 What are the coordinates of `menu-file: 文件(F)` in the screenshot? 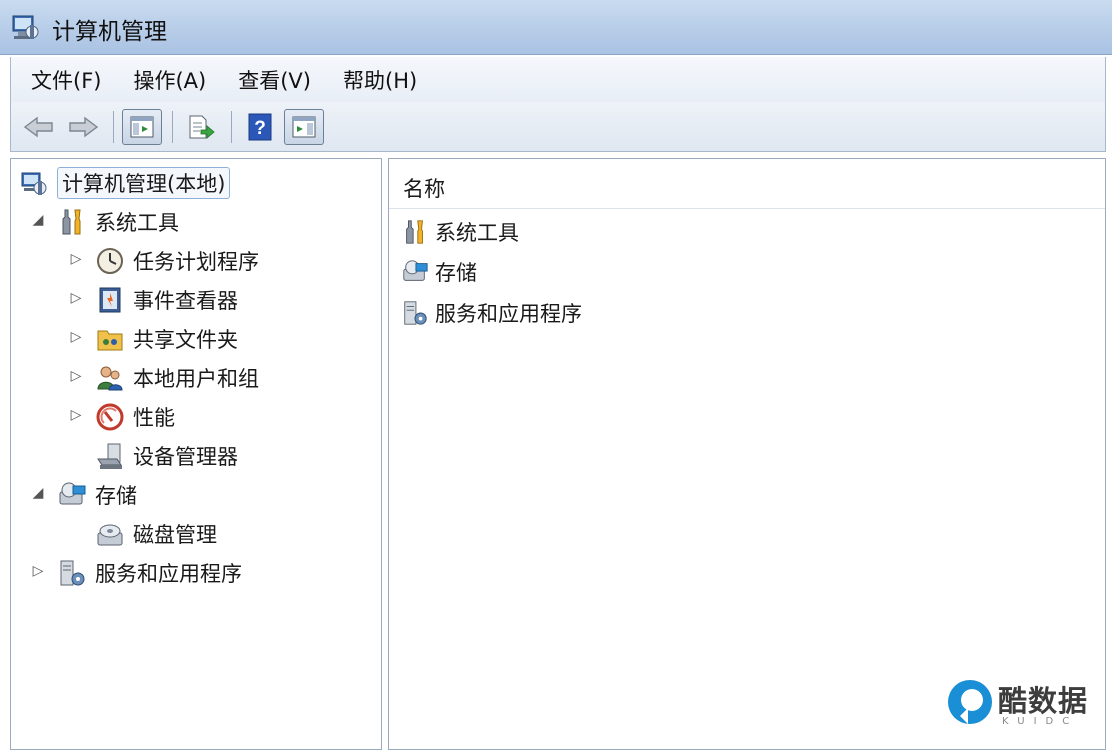 It's located at (66, 80).